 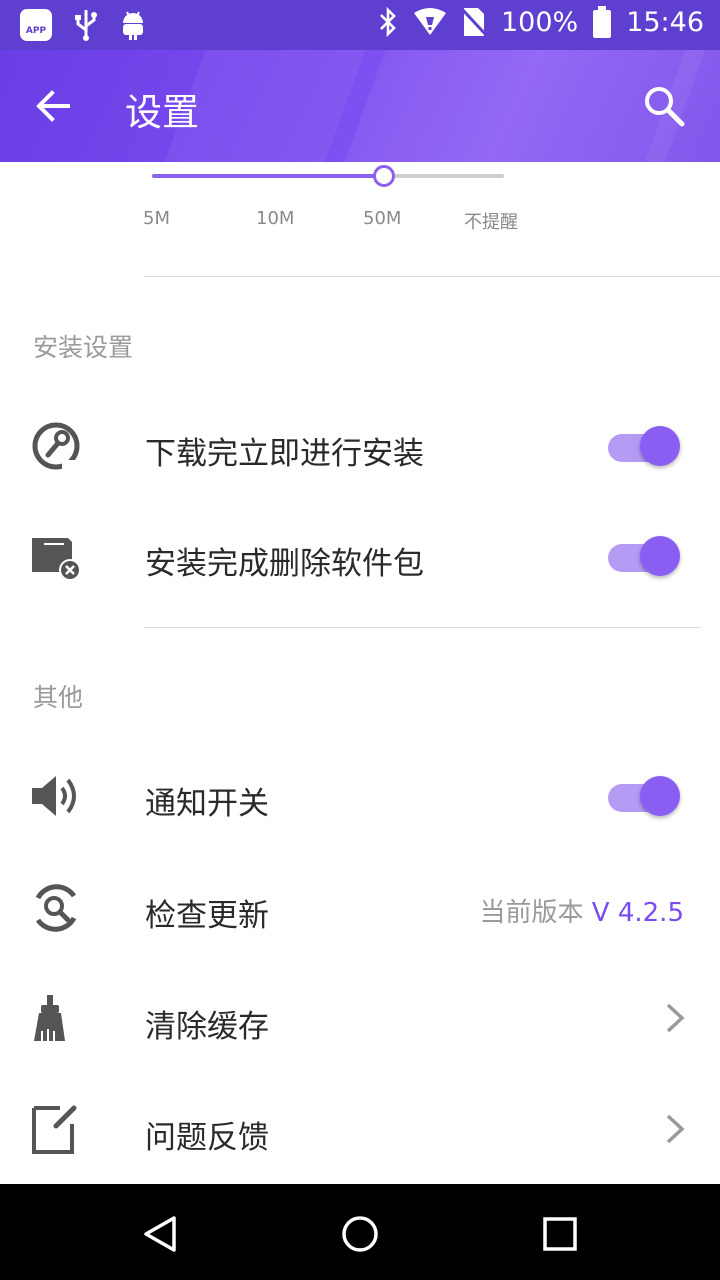 What do you see at coordinates (531, 913) in the screenshot?
I see `version-prefix: 当前版本` at bounding box center [531, 913].